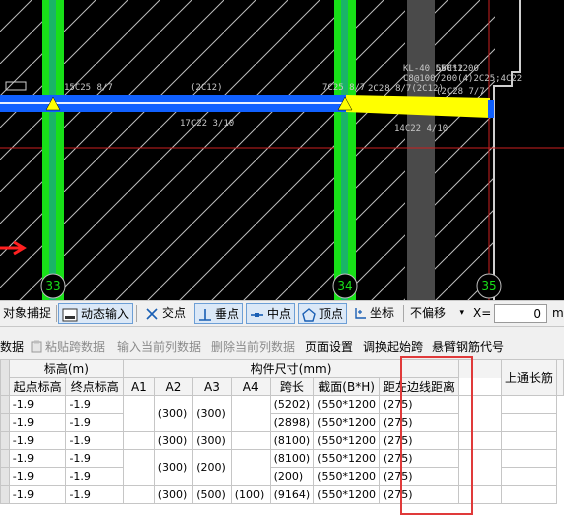  What do you see at coordinates (105, 314) in the screenshot?
I see `dynamic-input-label: 动态输入` at bounding box center [105, 314].